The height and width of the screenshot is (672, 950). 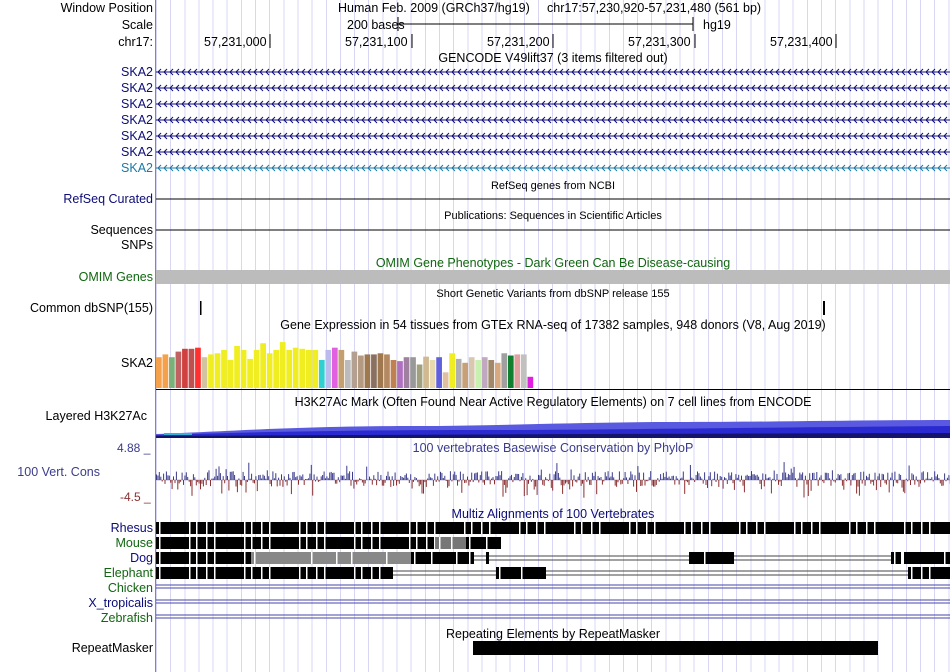 I want to click on phylop-min-label: -4.5 _, so click(x=135, y=497).